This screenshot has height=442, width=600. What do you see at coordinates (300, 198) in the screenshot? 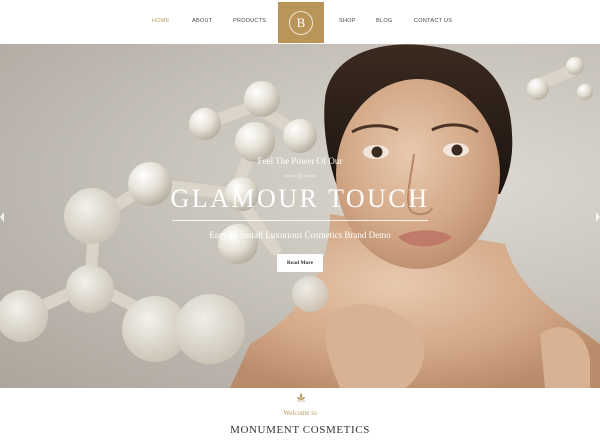
I see `hero-title: GLAMOUR TOUCH` at bounding box center [300, 198].